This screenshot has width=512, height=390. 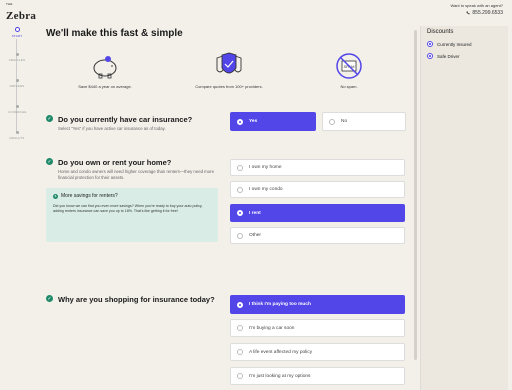 I want to click on step-coverage: COVERAGE, so click(x=17, y=109).